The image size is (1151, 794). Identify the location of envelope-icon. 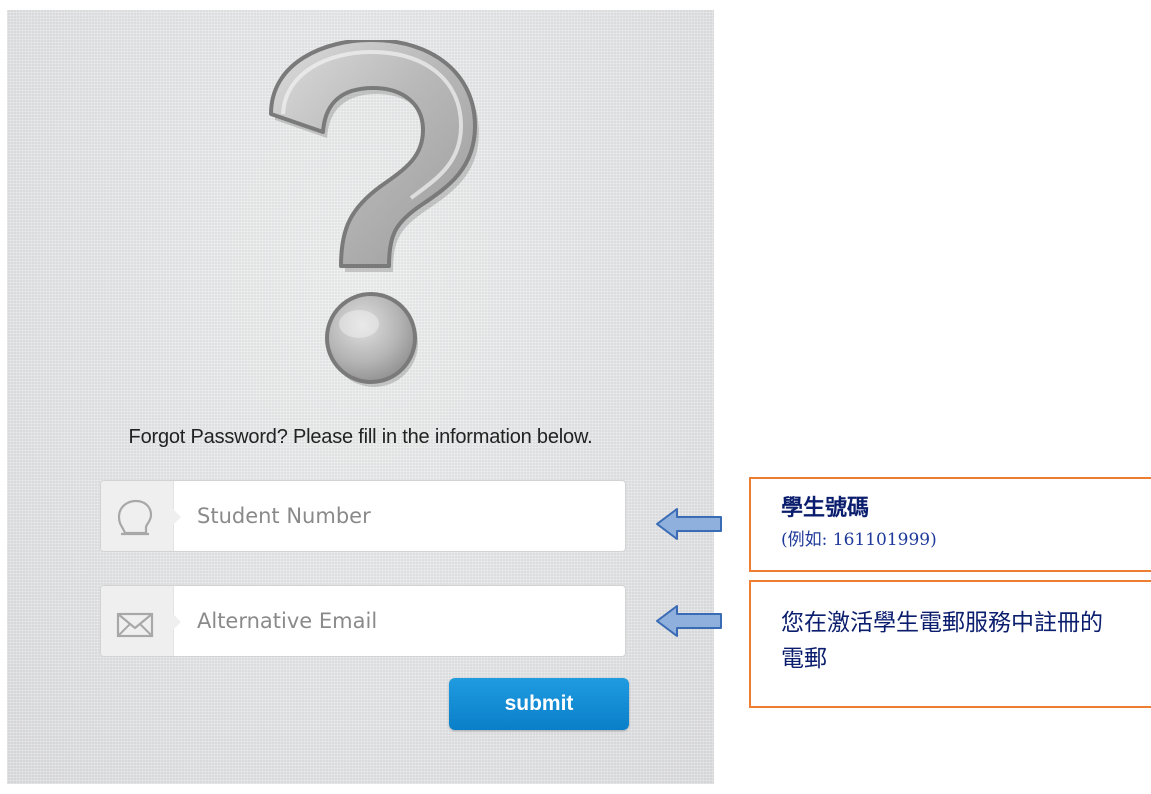
(135, 625).